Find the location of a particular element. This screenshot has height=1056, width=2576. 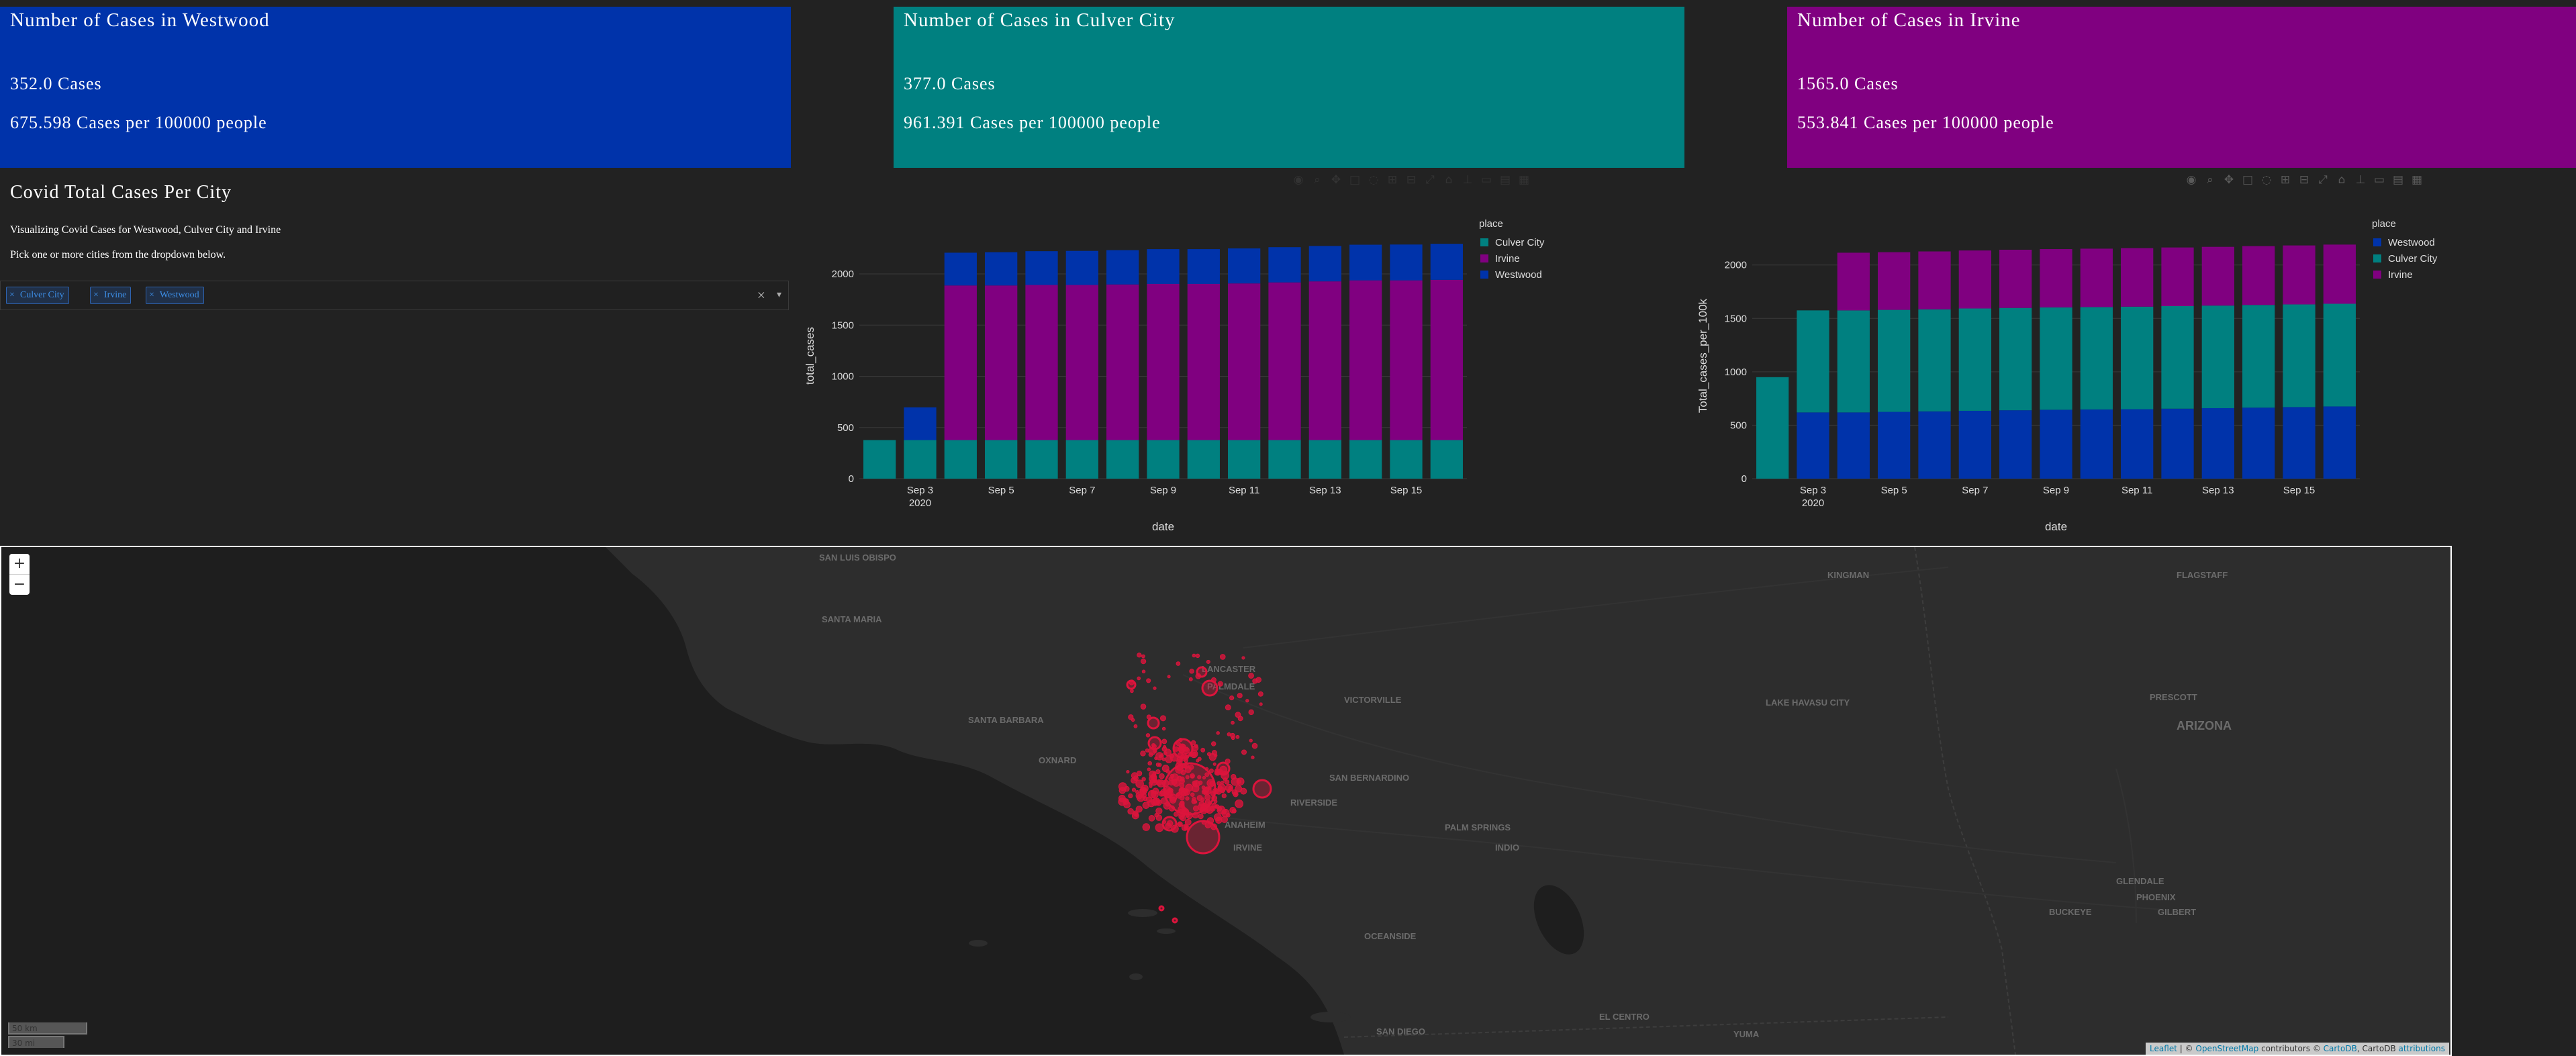

legend-item: Irvine is located at coordinates (2400, 275).